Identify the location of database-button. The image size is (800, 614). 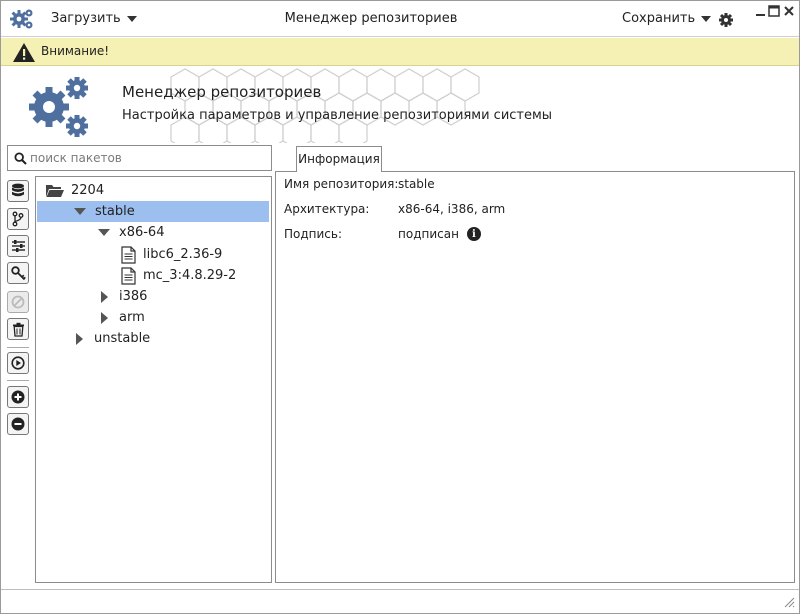
(18, 191).